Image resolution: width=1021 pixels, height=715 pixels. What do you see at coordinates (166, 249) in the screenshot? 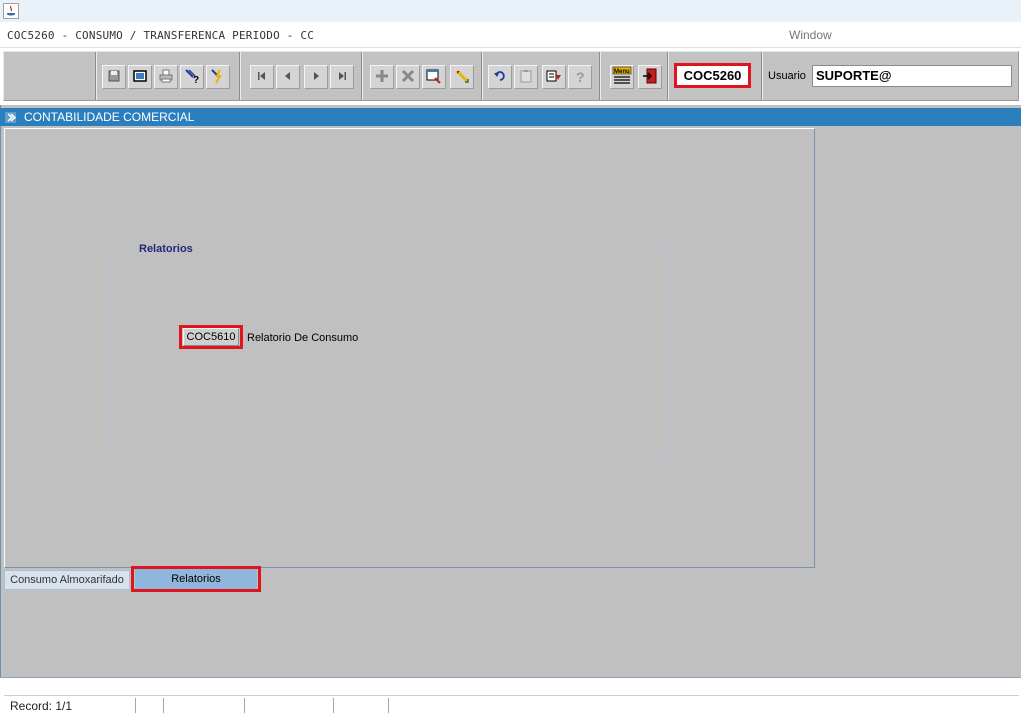
I see `relatorios-frame-title: Relatorios` at bounding box center [166, 249].